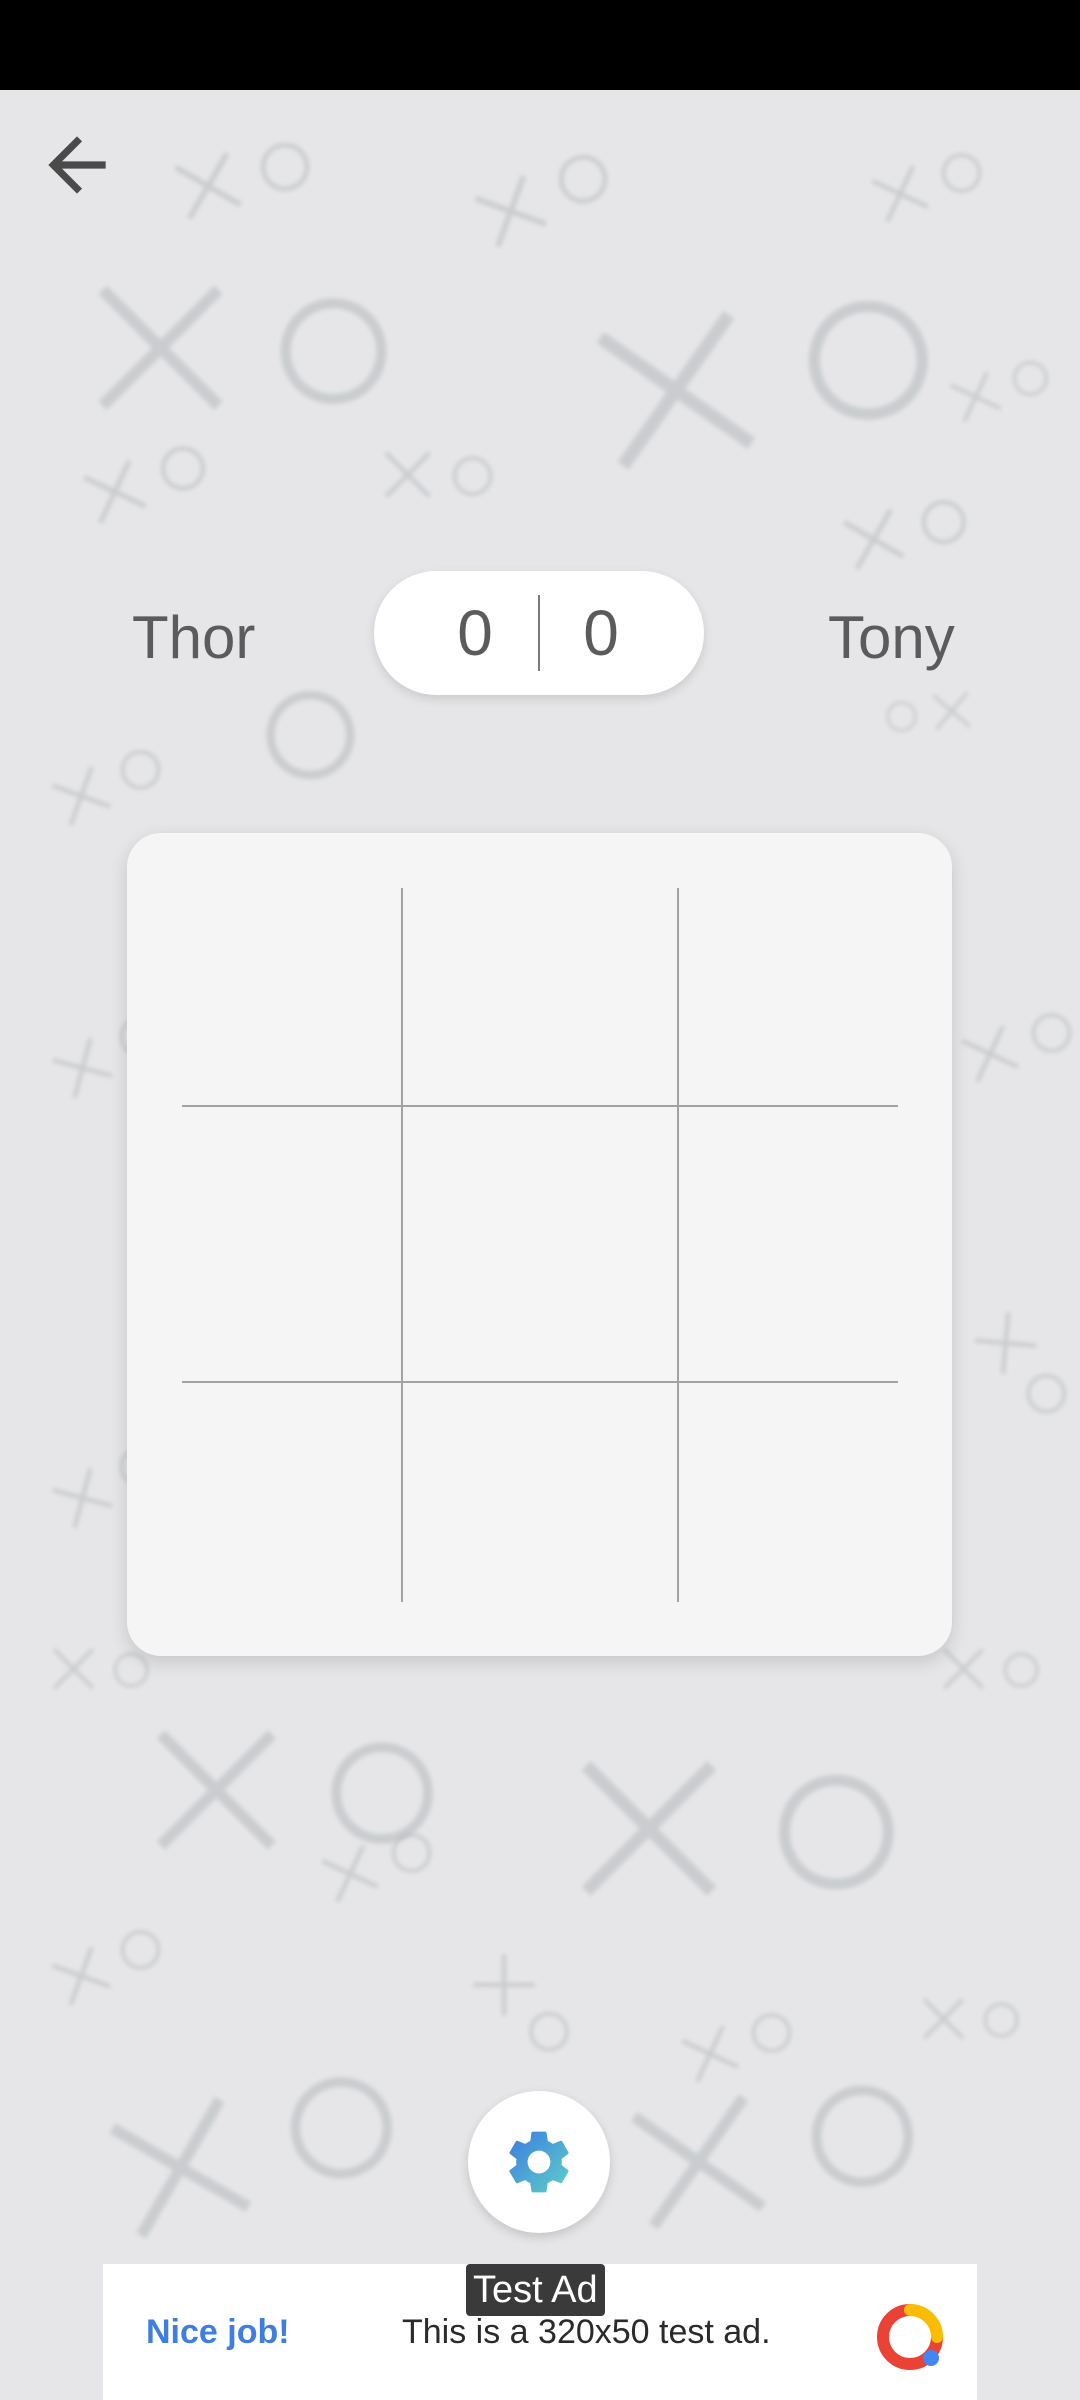 The width and height of the screenshot is (1080, 2400). I want to click on back-button, so click(77, 165).